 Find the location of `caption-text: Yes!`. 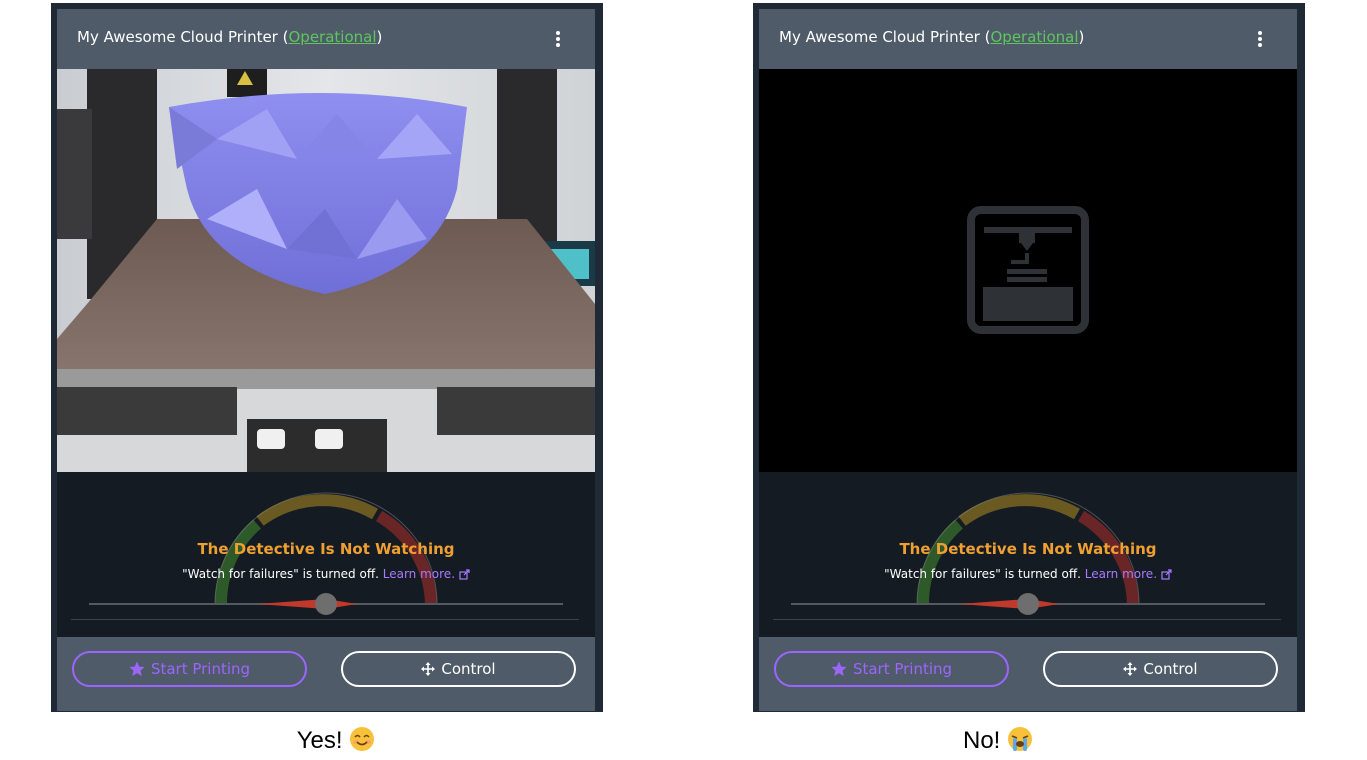

caption-text: Yes! is located at coordinates (319, 740).